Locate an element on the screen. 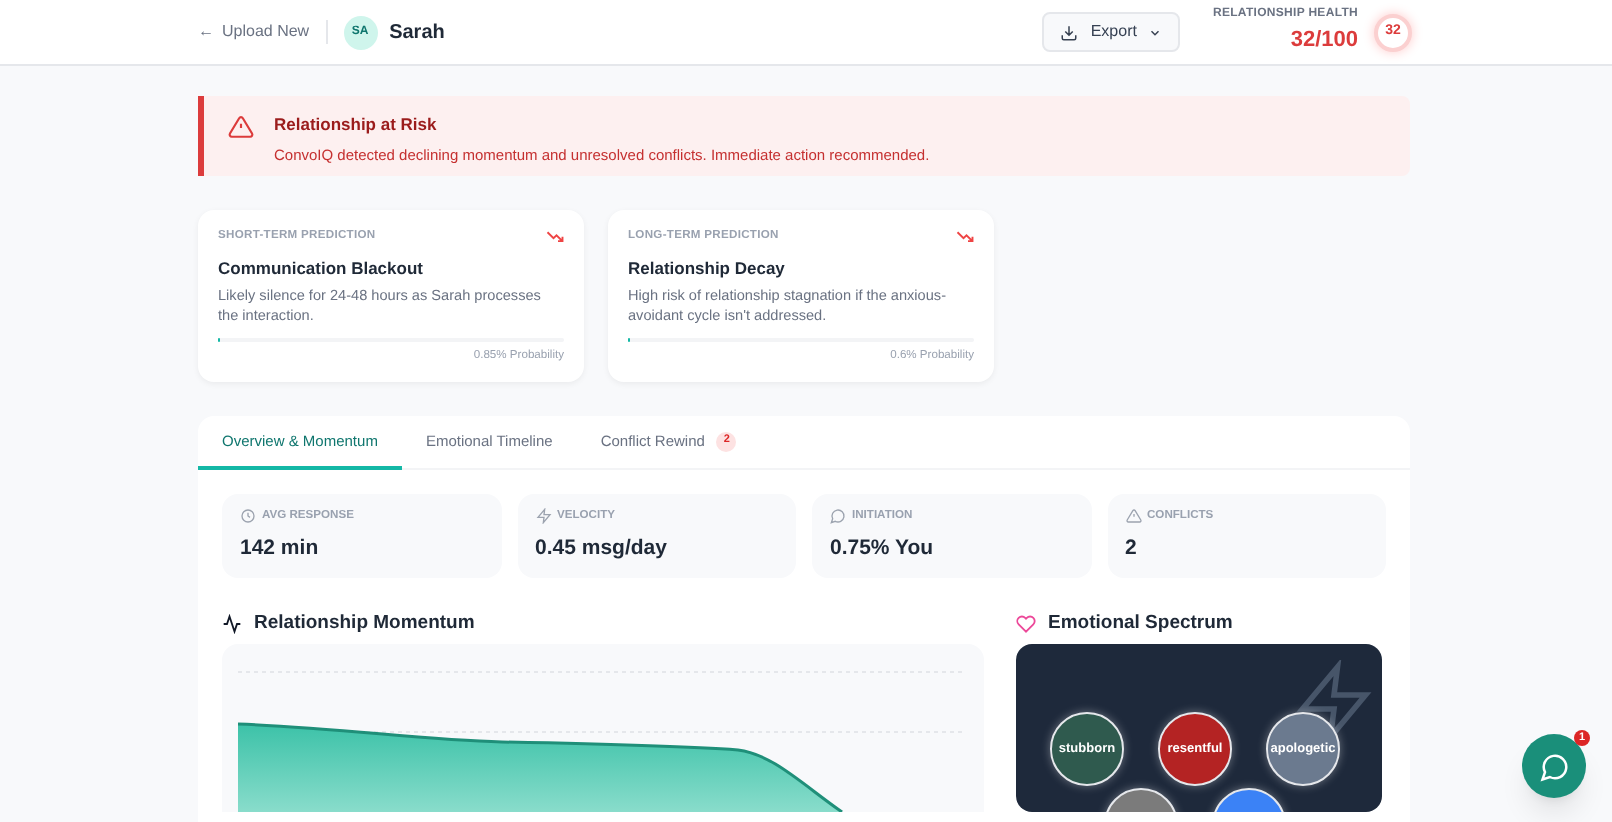 This screenshot has width=1612, height=822. stat-value: 0.45 msg/day is located at coordinates (602, 548).